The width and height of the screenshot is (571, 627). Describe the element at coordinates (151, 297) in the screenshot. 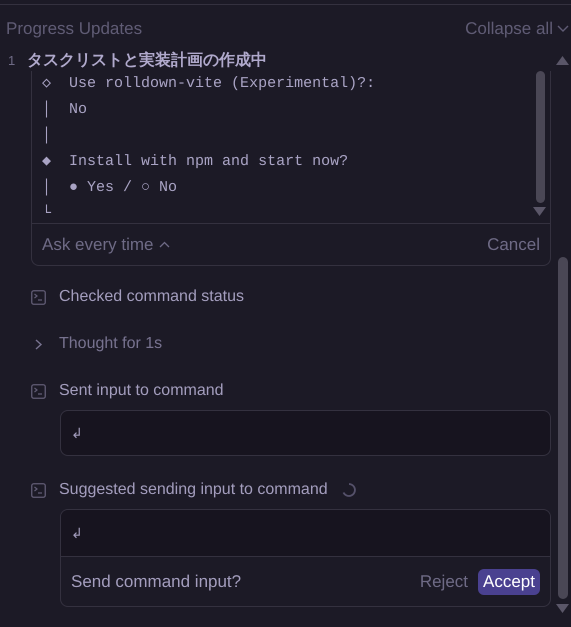

I see `step-label: Checked command status` at that location.